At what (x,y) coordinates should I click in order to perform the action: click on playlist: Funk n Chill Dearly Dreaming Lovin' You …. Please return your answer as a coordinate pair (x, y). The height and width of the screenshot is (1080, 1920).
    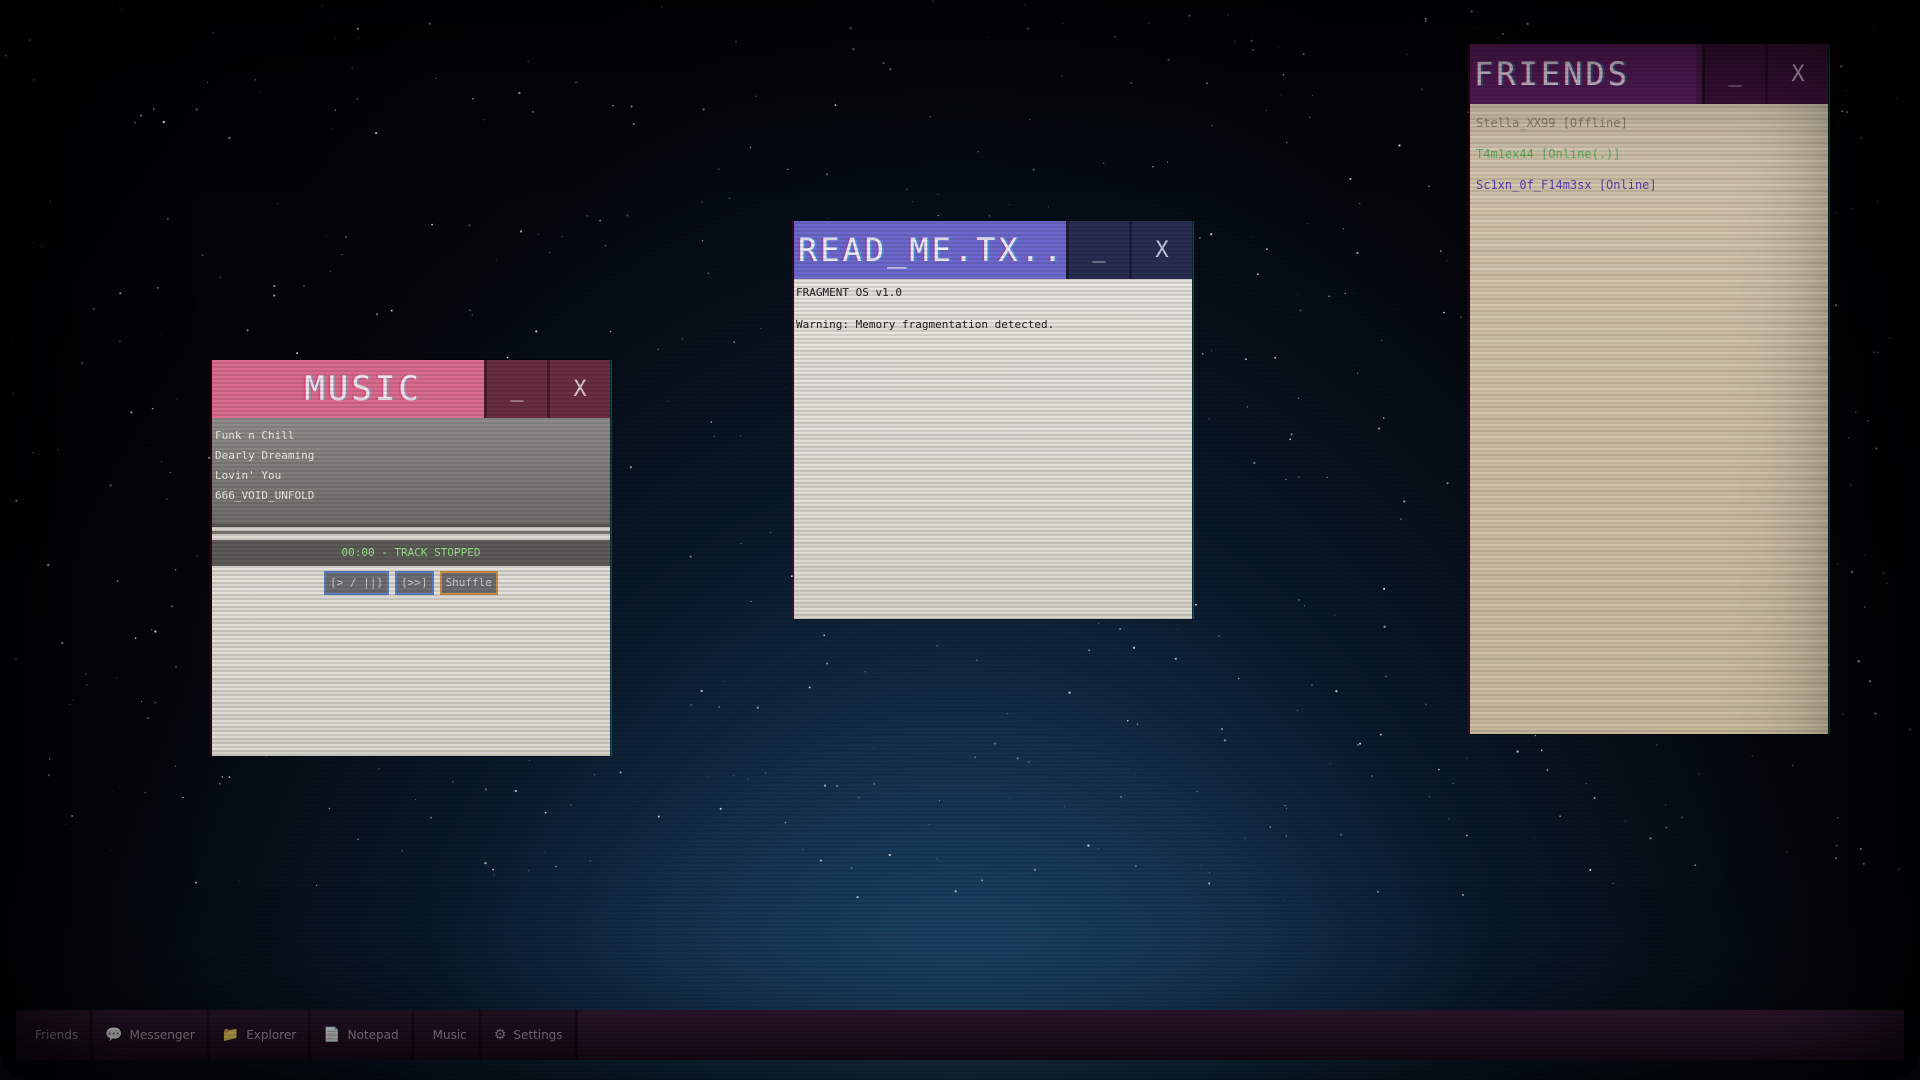
    Looking at the image, I should click on (411, 472).